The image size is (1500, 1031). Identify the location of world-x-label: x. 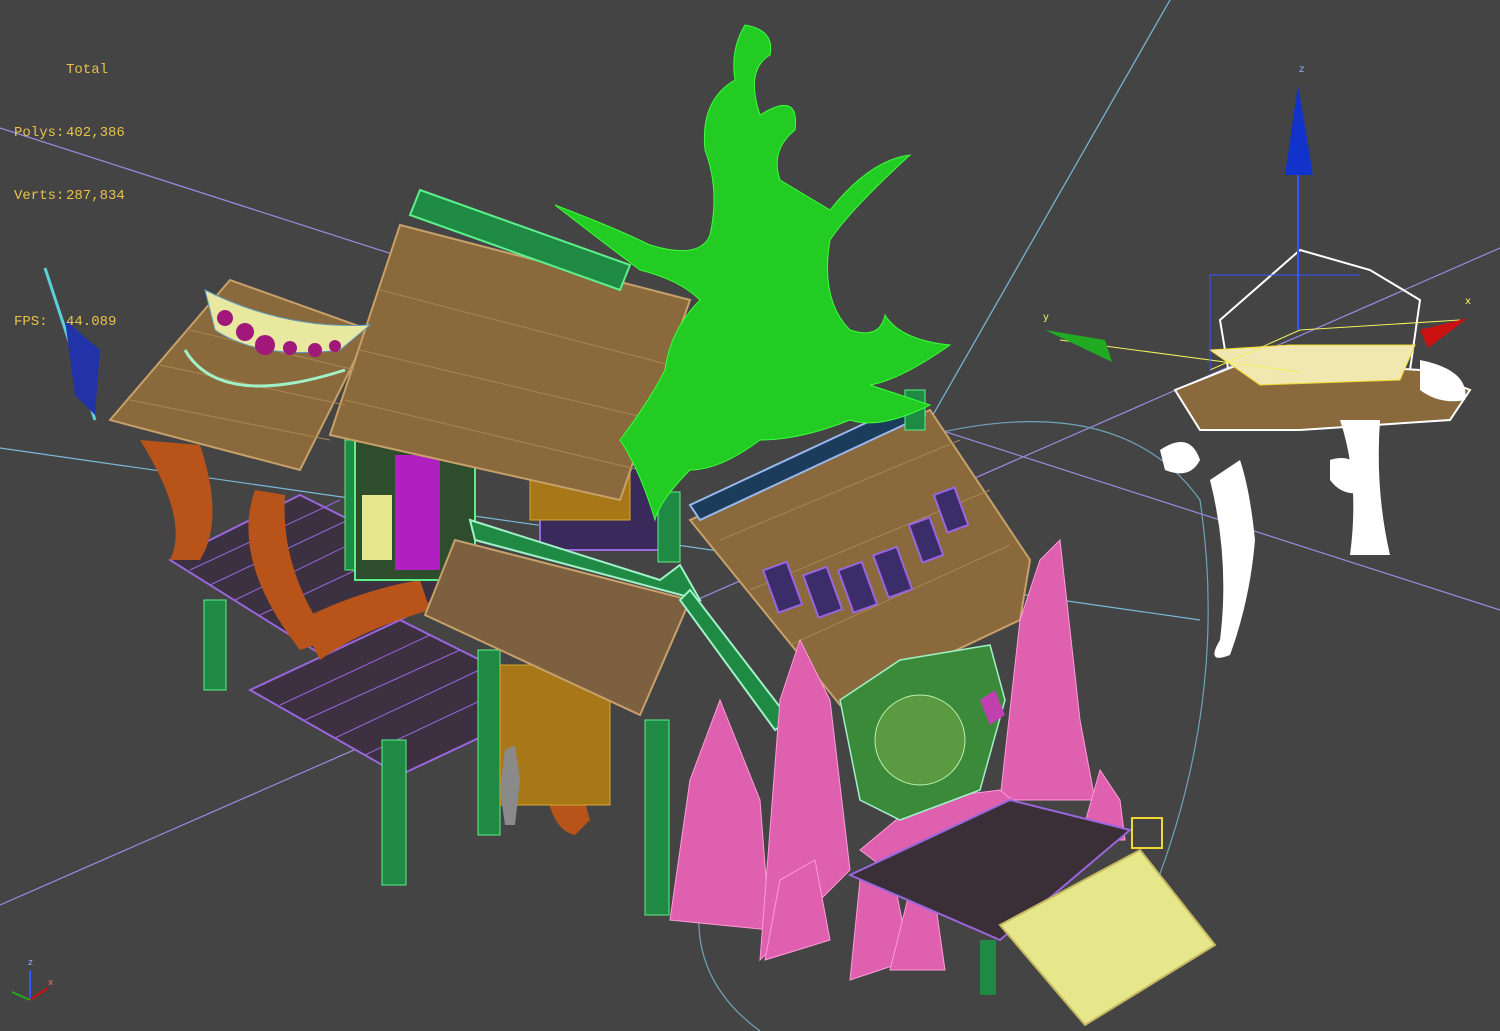
(51, 983).